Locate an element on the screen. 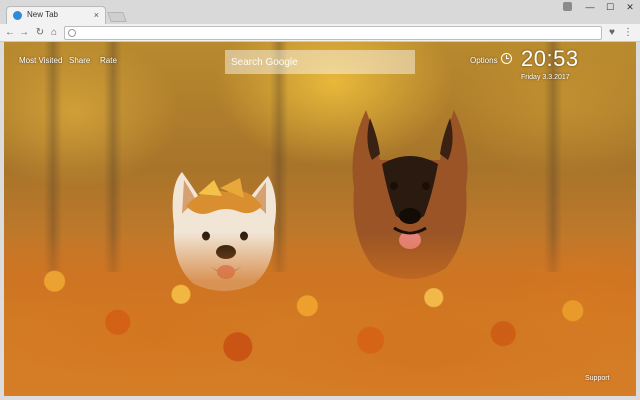 The image size is (640, 400). forward-button: → is located at coordinates (24, 33).